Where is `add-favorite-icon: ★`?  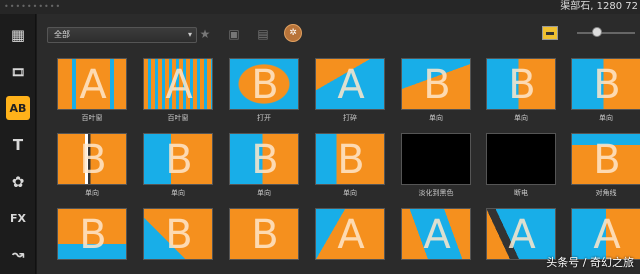
add-favorite-icon: ★ is located at coordinates (205, 34).